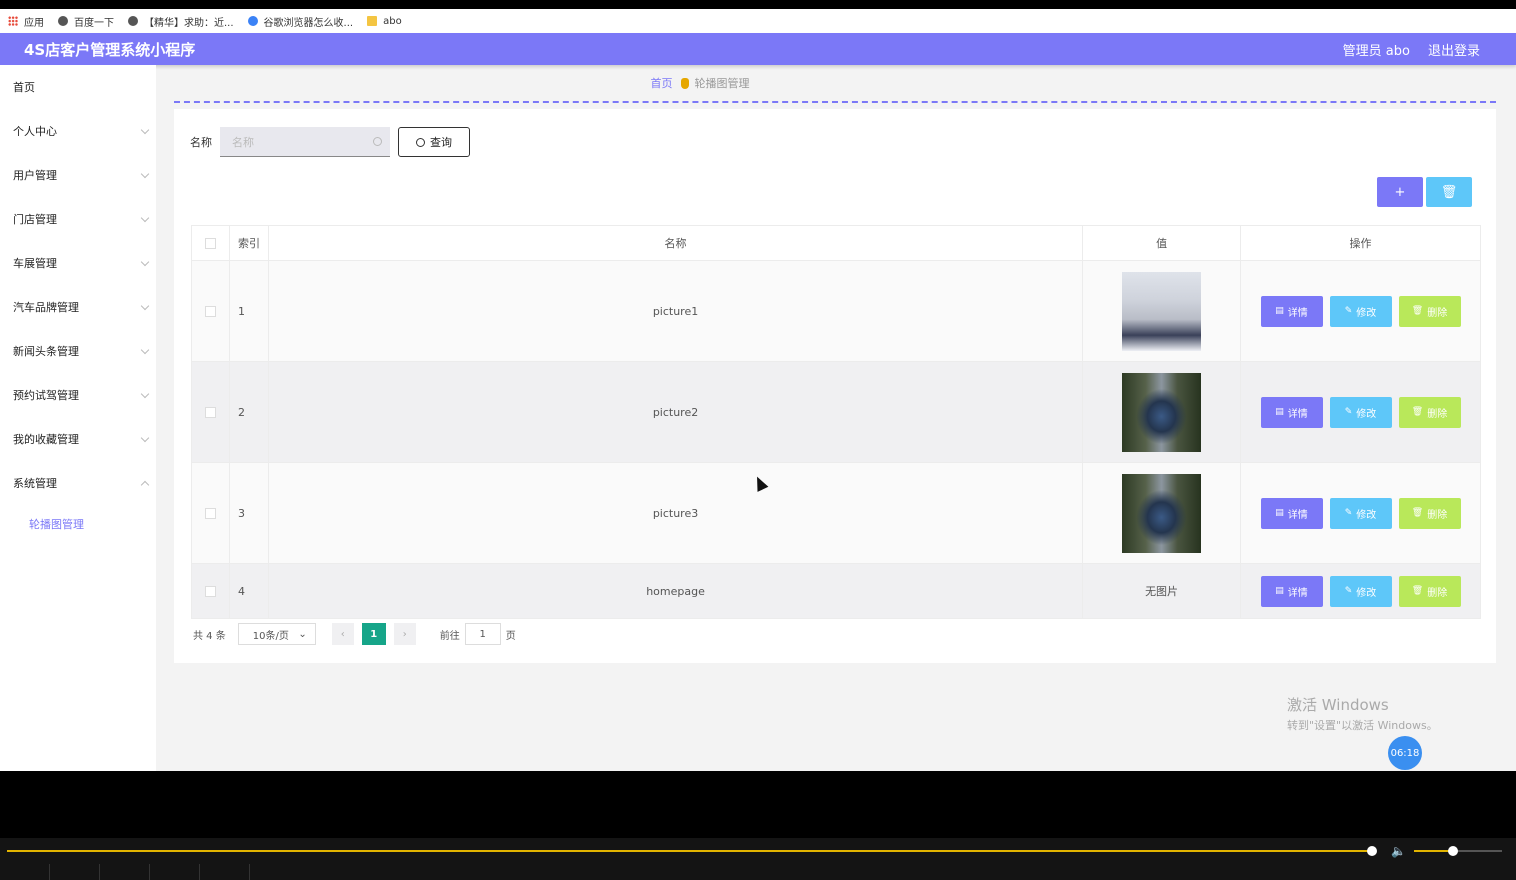 The image size is (1516, 880). Describe the element at coordinates (78, 263) in the screenshot. I see `sidebar-item-carshows: 车展管理` at that location.